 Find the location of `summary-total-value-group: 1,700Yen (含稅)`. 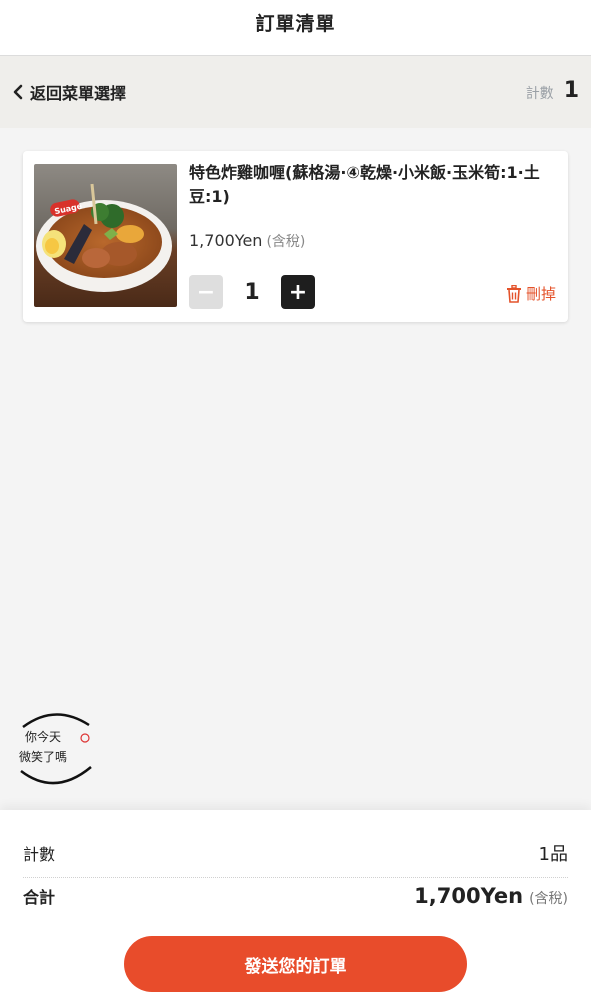

summary-total-value-group: 1,700Yen (含稅) is located at coordinates (491, 896).